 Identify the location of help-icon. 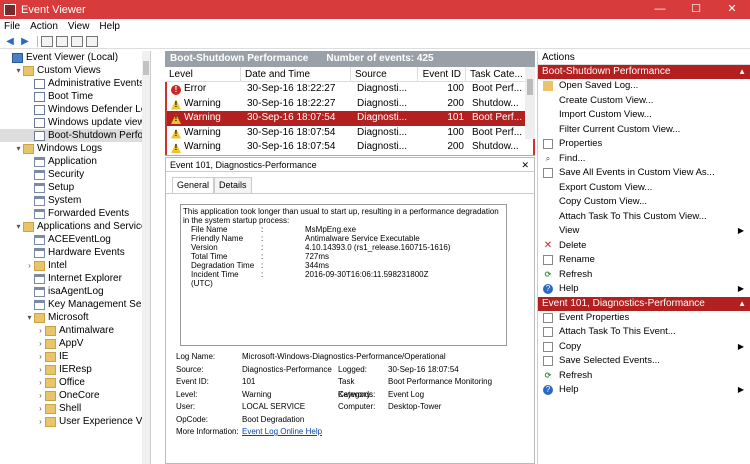
(77, 41).